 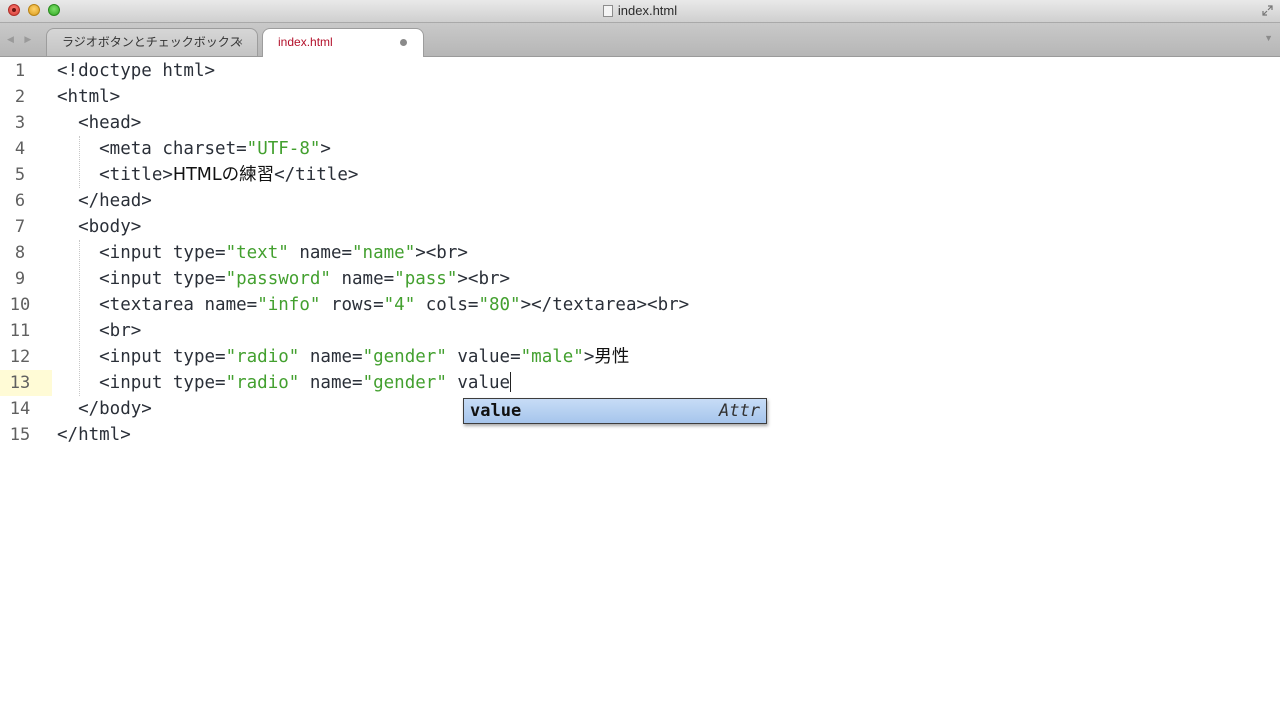 I want to click on line-number: 11, so click(x=20, y=331).